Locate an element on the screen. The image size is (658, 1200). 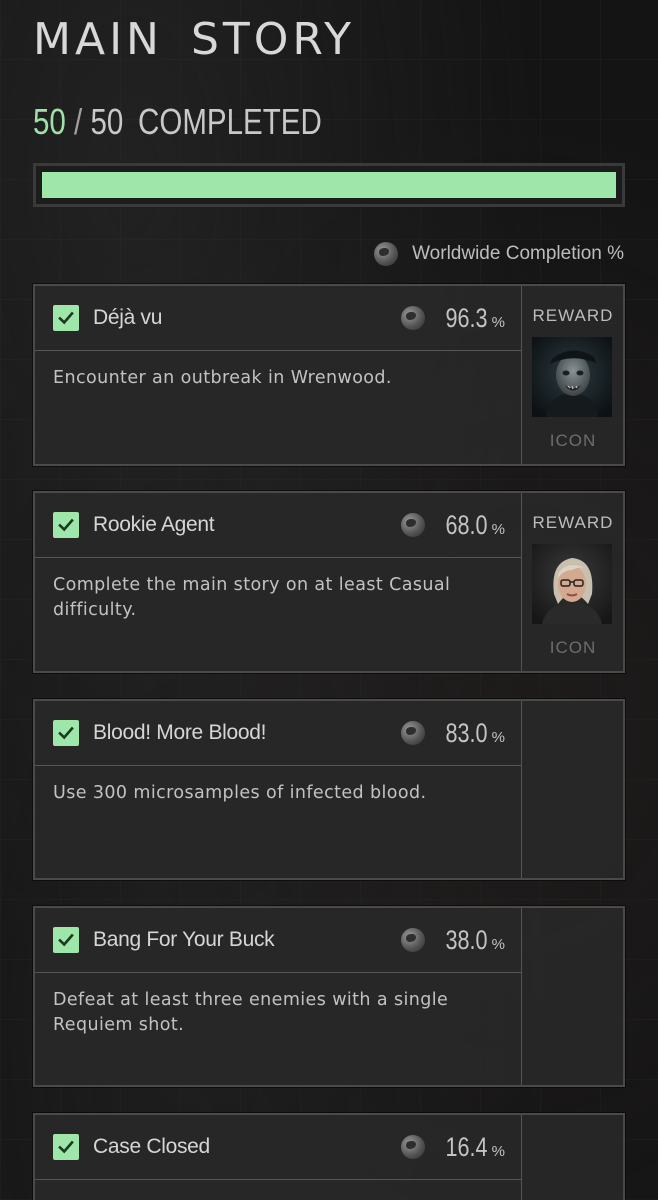
percent-value: 83.0 is located at coordinates (466, 732).